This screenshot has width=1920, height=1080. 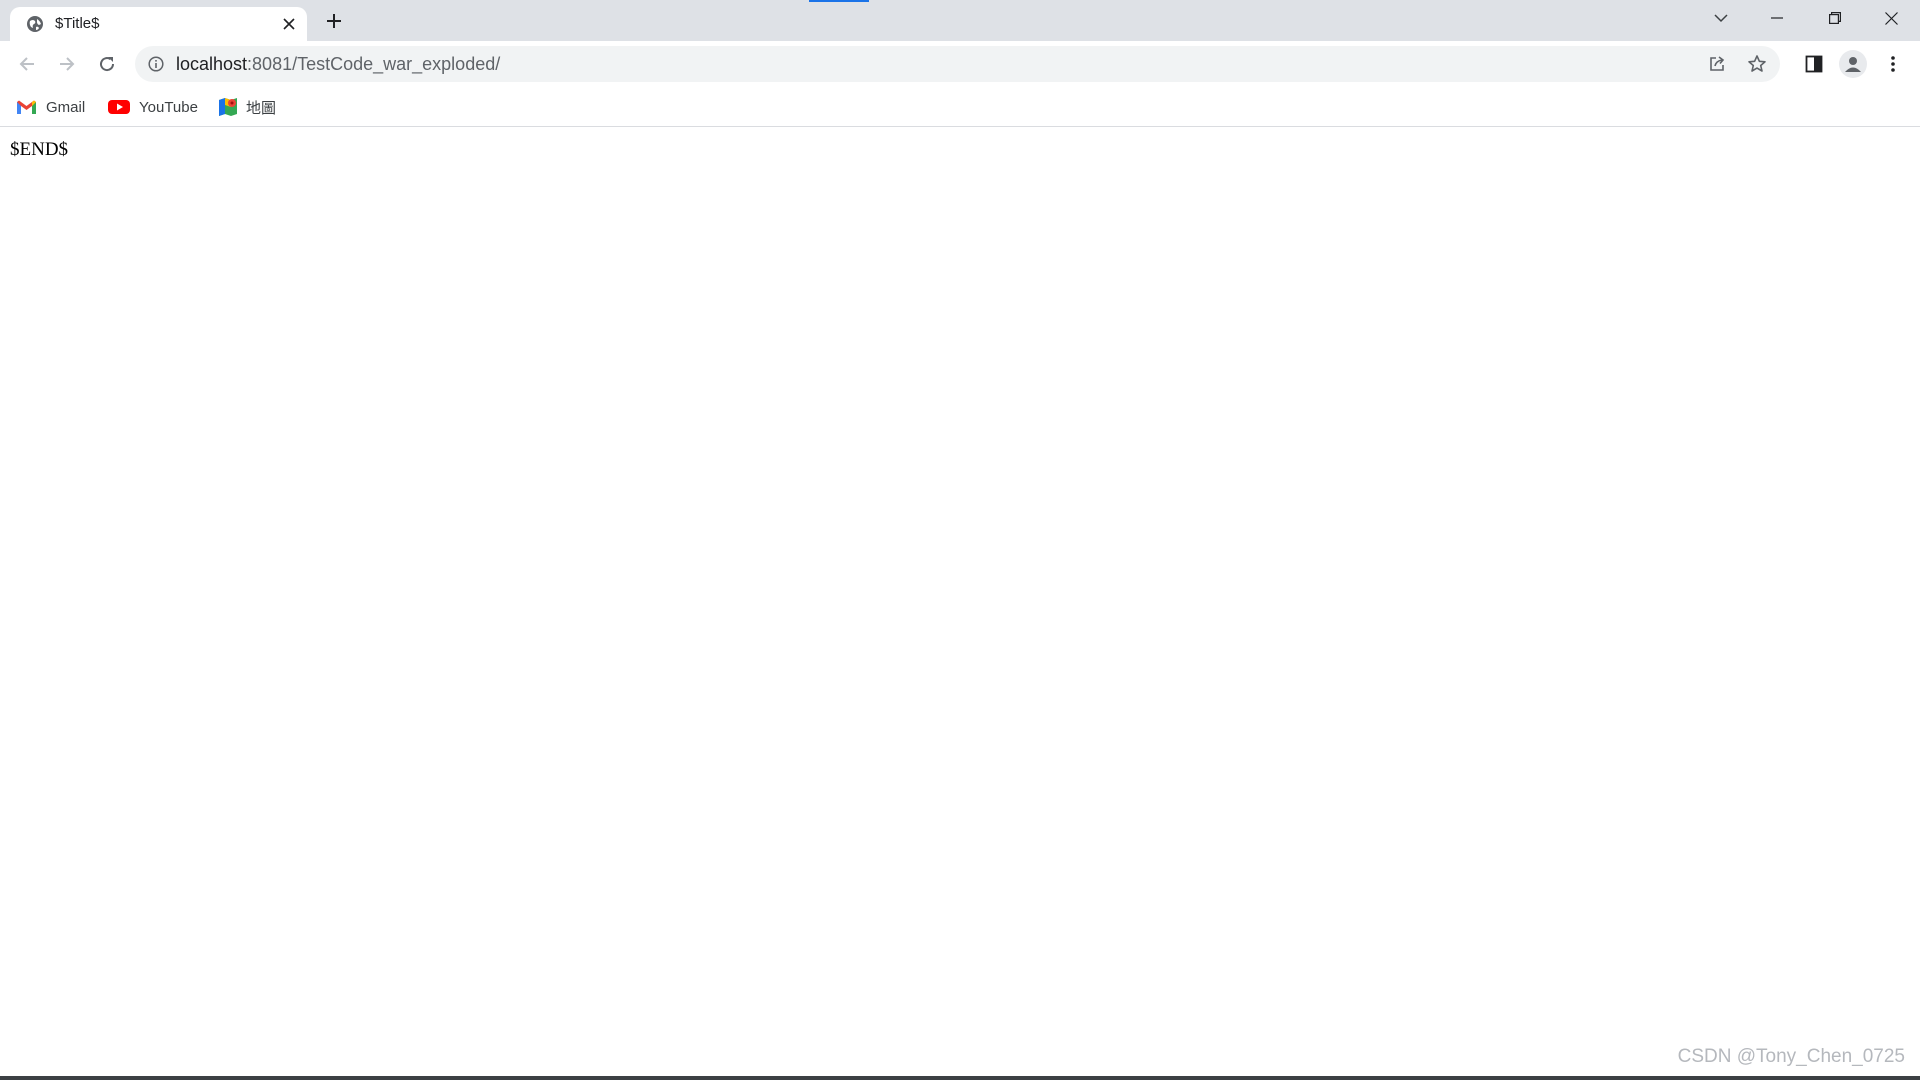 I want to click on restore-icon, so click(x=1835, y=18).